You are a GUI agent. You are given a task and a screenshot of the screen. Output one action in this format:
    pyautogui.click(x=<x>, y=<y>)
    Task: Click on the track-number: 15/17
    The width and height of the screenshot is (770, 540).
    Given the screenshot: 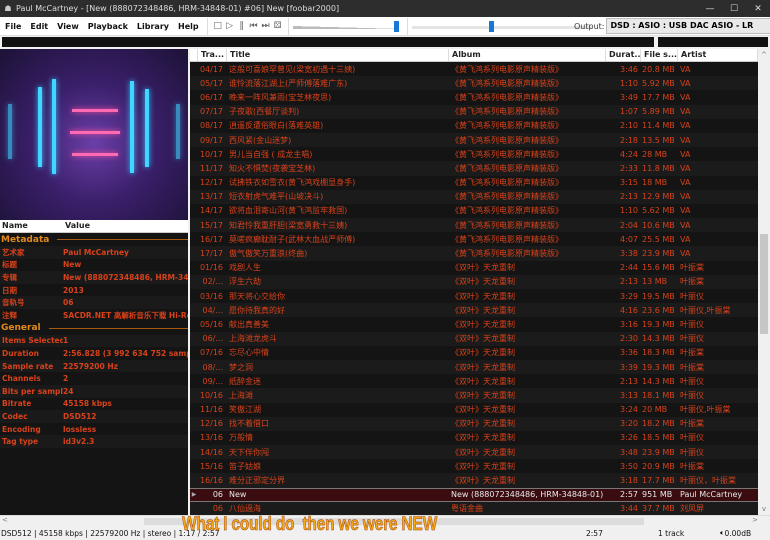 What is the action you would take?
    pyautogui.click(x=211, y=225)
    